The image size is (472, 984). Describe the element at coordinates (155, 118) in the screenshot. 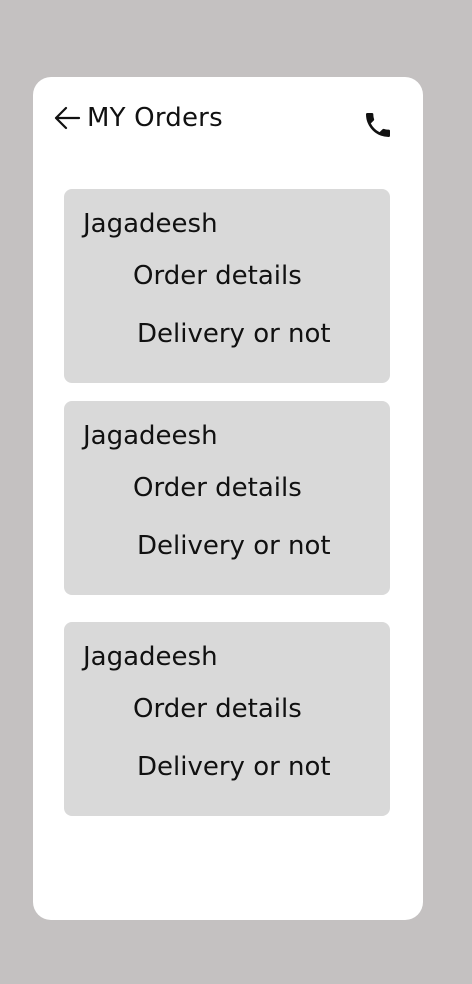

I see `page-title: MY Orders` at that location.